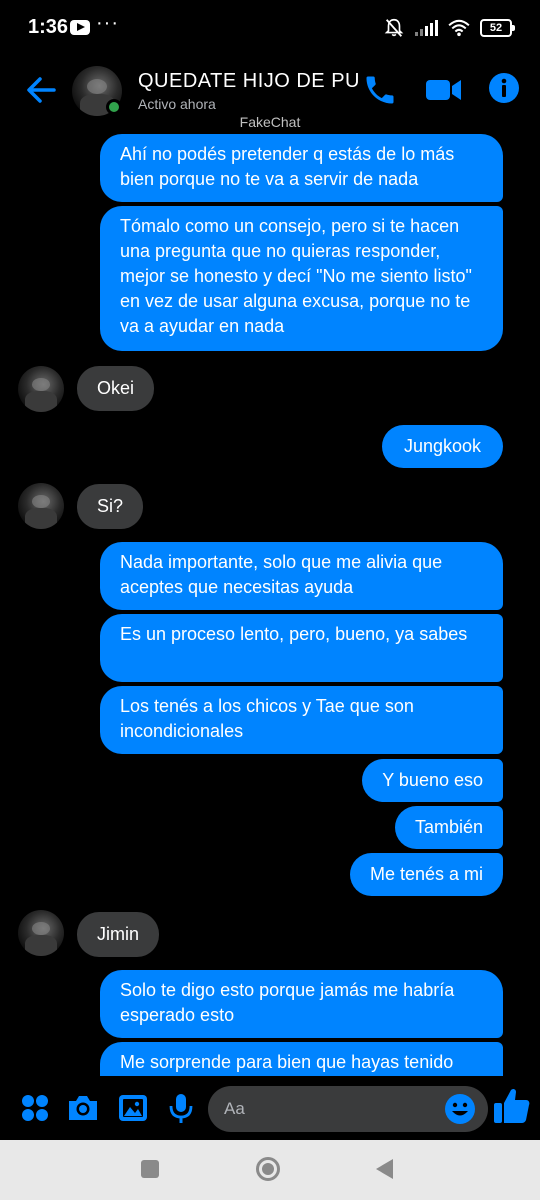 Image resolution: width=540 pixels, height=1200 pixels. I want to click on status-indicators: 52, so click(449, 28).